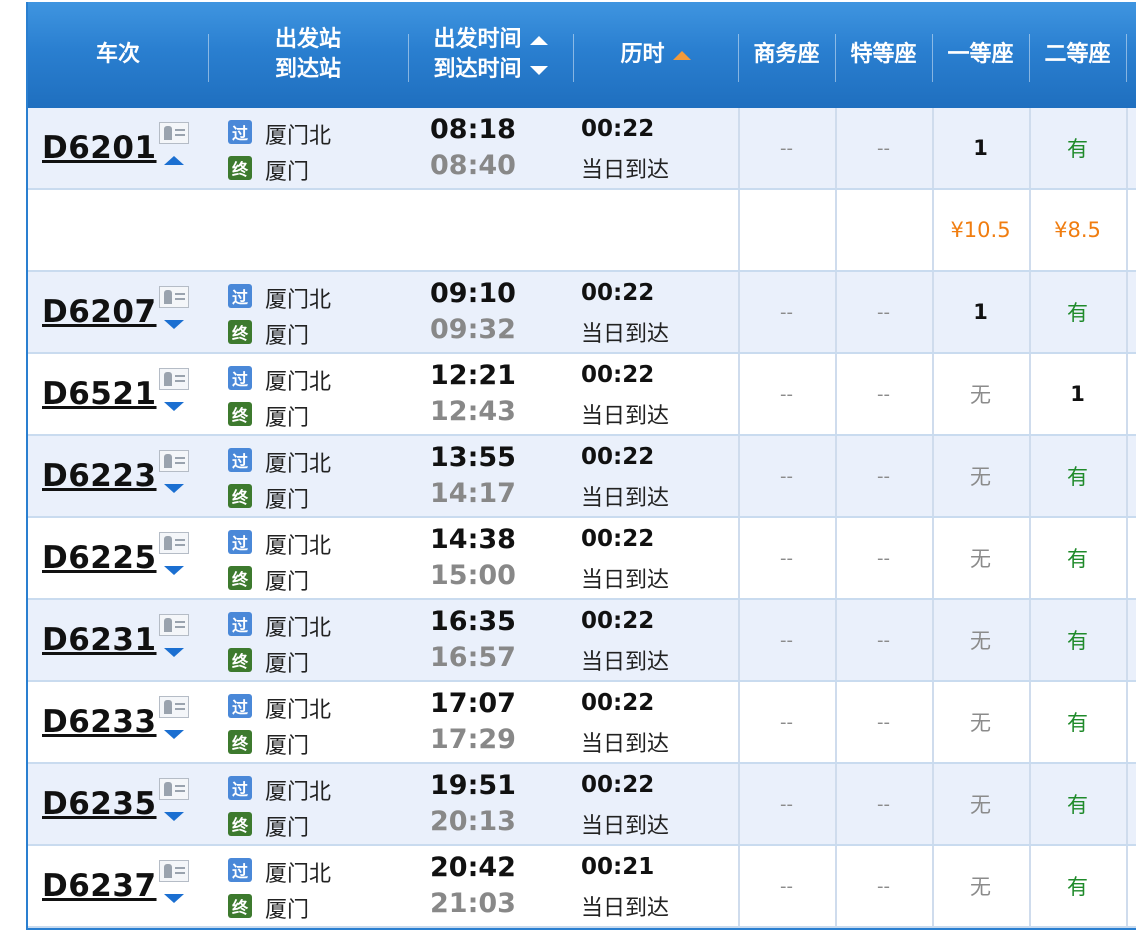  What do you see at coordinates (1077, 54) in the screenshot?
I see `header-second-class: 二等座` at bounding box center [1077, 54].